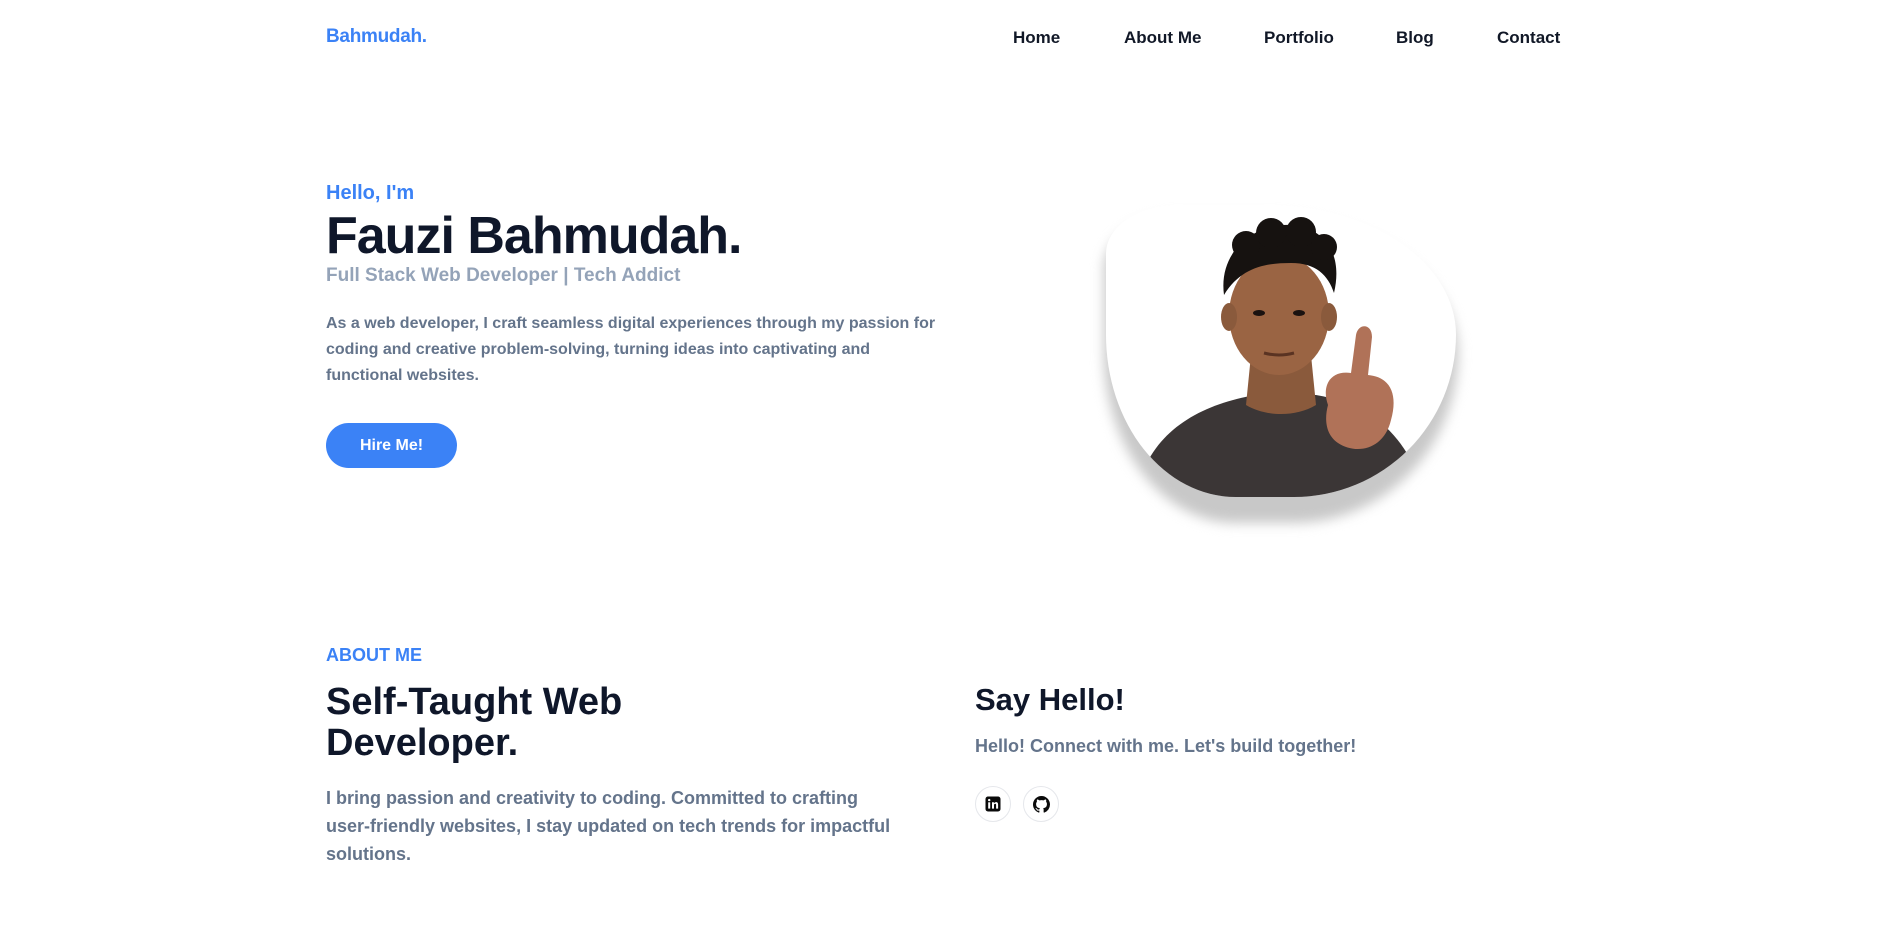 The image size is (1903, 941). What do you see at coordinates (1415, 38) in the screenshot?
I see `nav-blog: Blog` at bounding box center [1415, 38].